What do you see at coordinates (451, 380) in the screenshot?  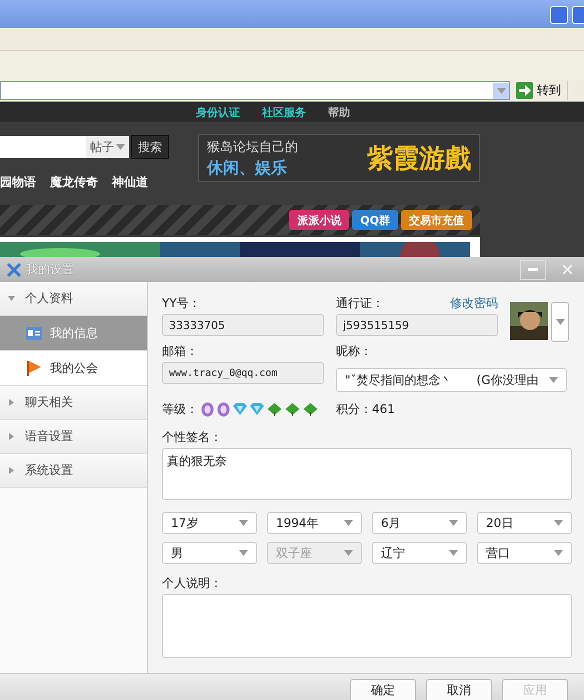 I see `nickname-dropdown: "ˇ焚尽指间的想念丶 (G你没理由` at bounding box center [451, 380].